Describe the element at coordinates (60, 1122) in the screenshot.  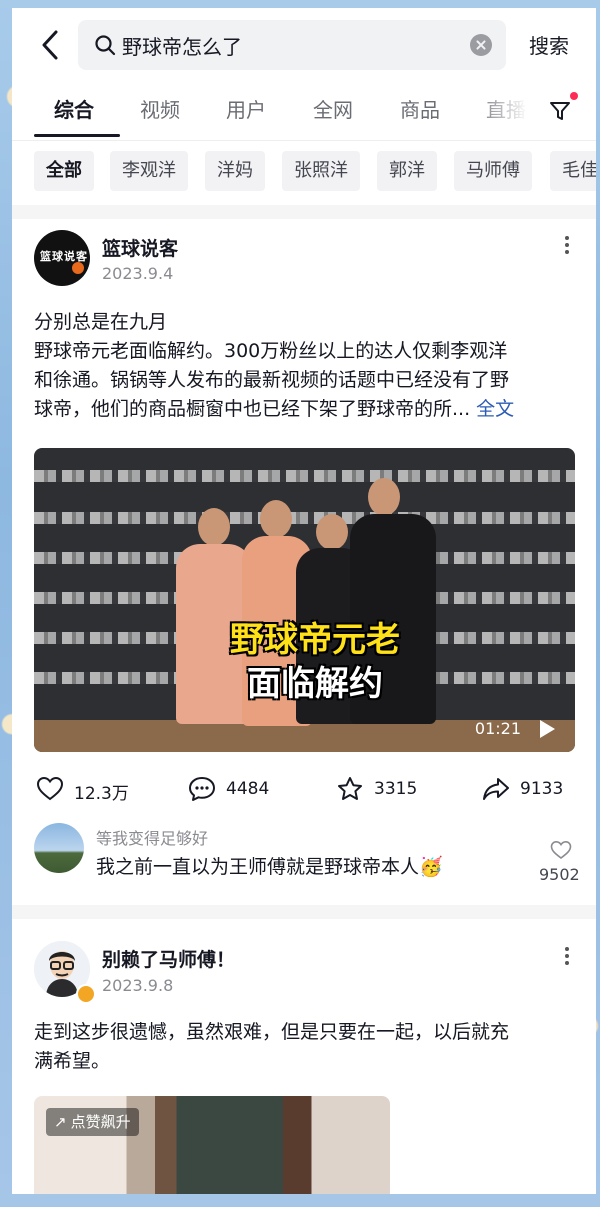
I see `trending-up-icon: ↗` at that location.